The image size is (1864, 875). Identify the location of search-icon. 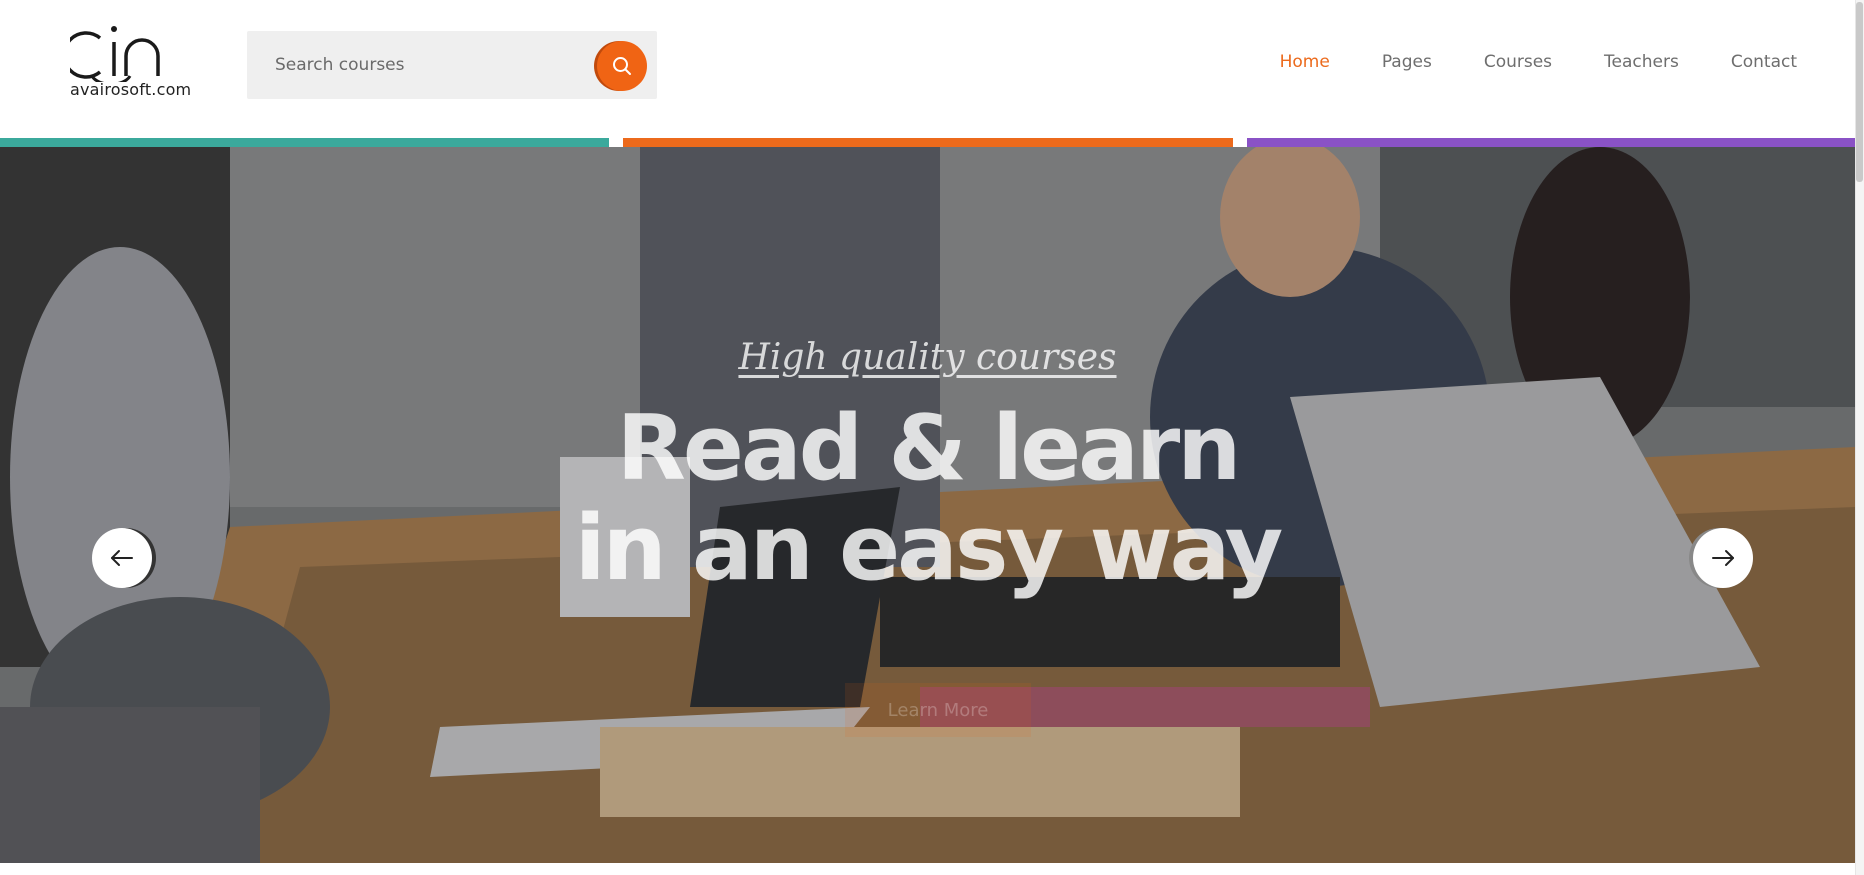
(622, 66).